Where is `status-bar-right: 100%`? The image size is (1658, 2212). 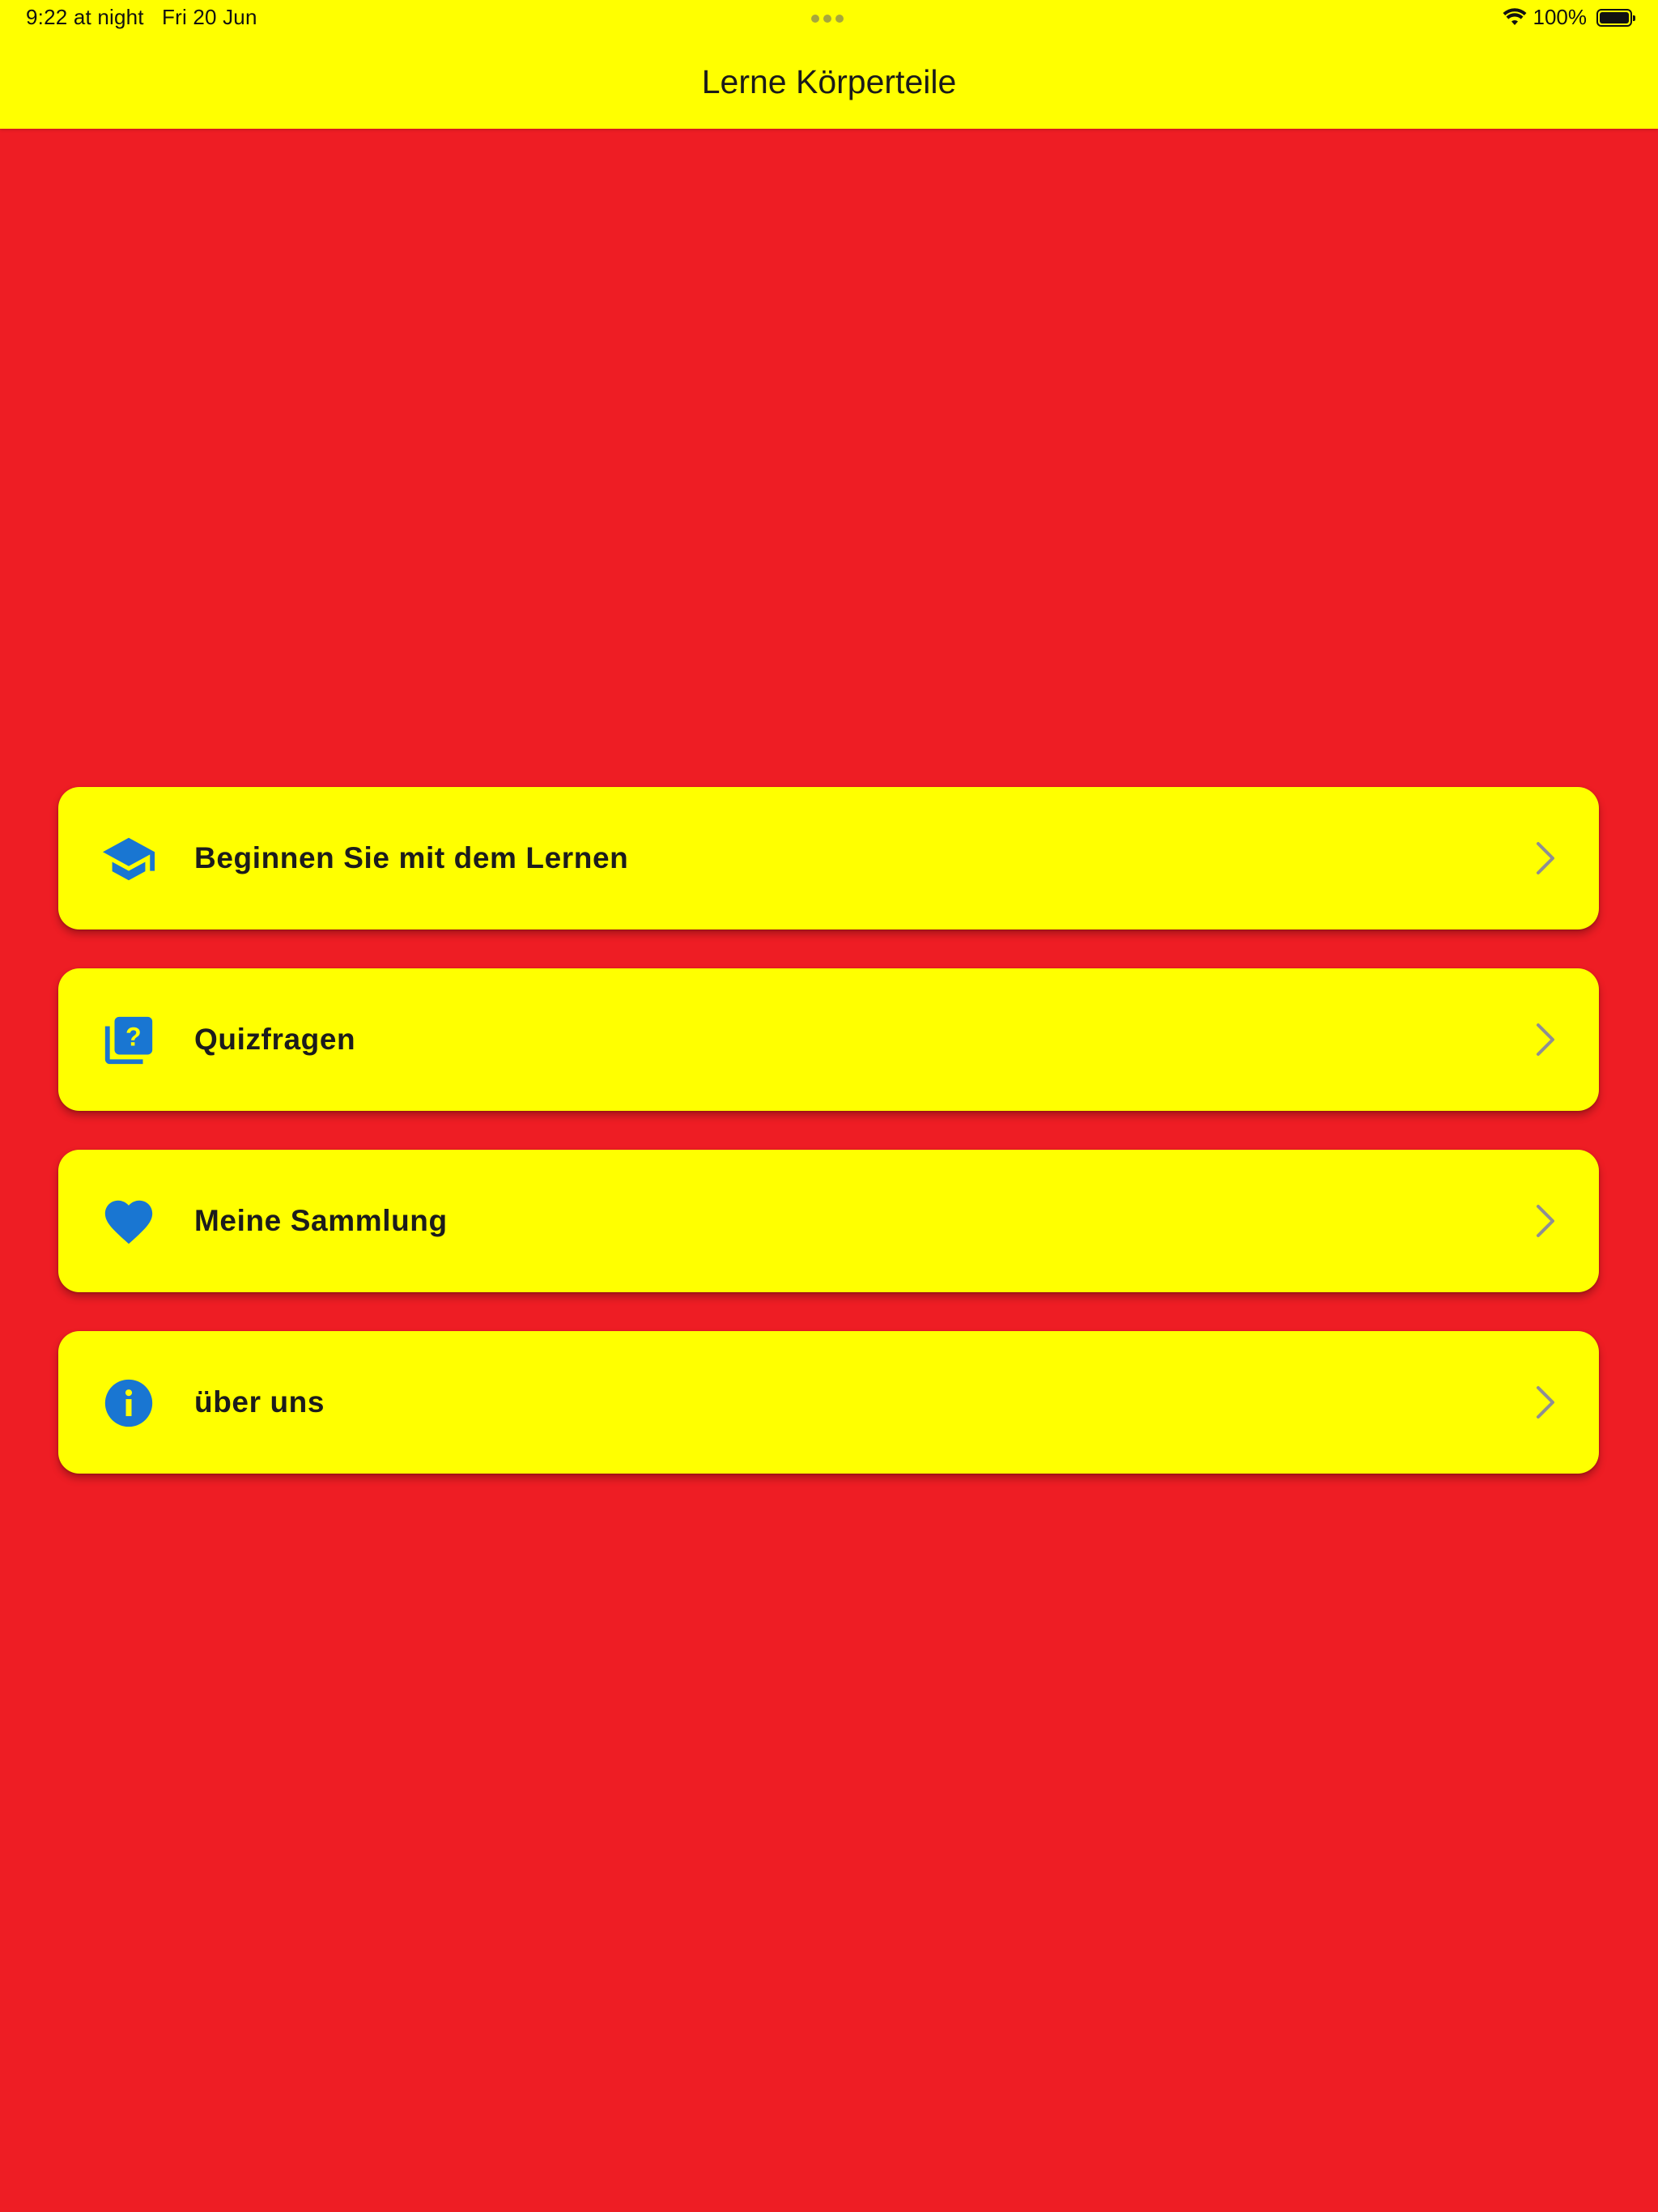 status-bar-right: 100% is located at coordinates (1569, 18).